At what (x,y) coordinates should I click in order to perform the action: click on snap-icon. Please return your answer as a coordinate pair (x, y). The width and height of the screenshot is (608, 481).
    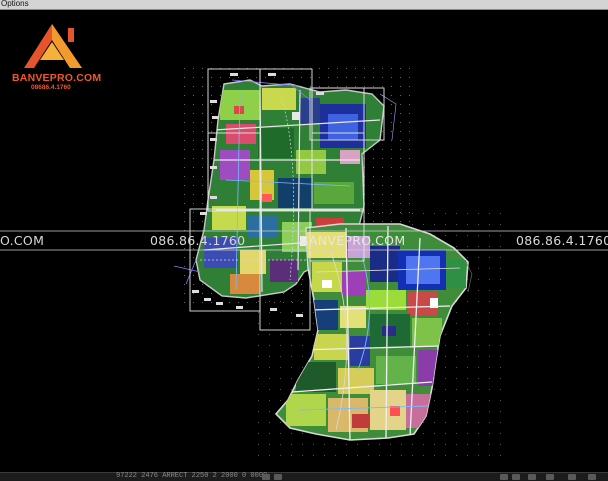
    Looking at the image, I should click on (266, 477).